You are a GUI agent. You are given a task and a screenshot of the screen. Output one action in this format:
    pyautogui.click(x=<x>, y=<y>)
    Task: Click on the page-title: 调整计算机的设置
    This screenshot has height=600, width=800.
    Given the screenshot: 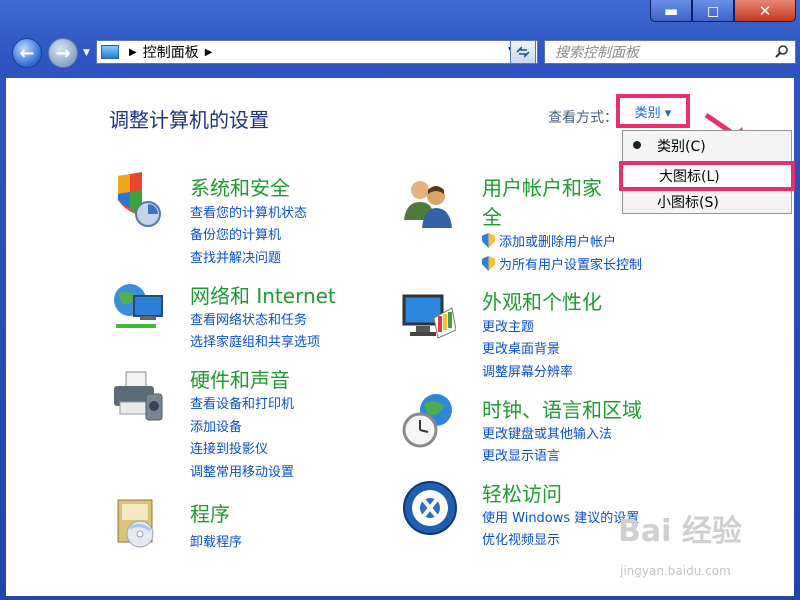 What is the action you would take?
    pyautogui.click(x=189, y=120)
    